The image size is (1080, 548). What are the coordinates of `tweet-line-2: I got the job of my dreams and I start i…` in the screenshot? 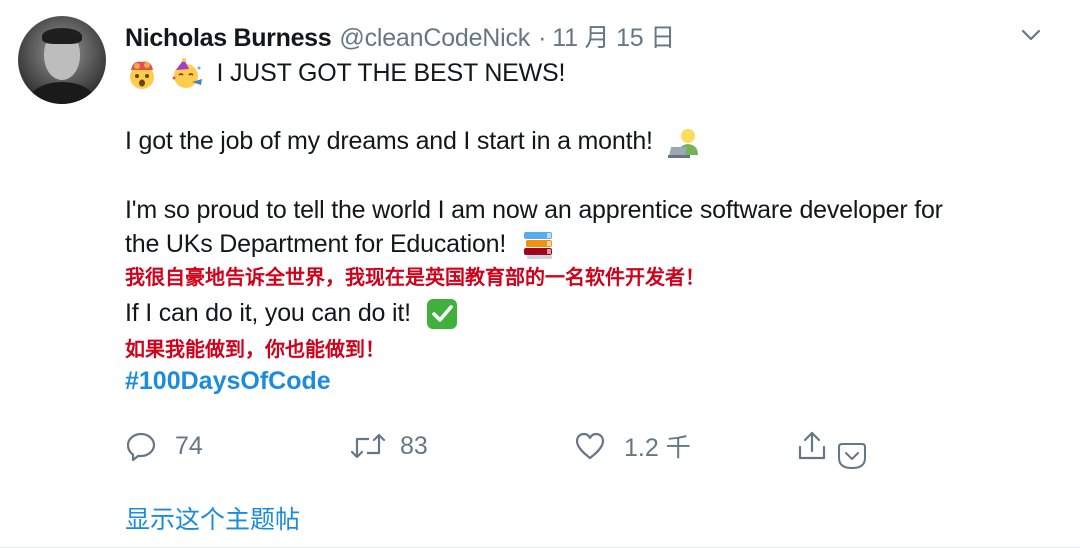 It's located at (413, 141).